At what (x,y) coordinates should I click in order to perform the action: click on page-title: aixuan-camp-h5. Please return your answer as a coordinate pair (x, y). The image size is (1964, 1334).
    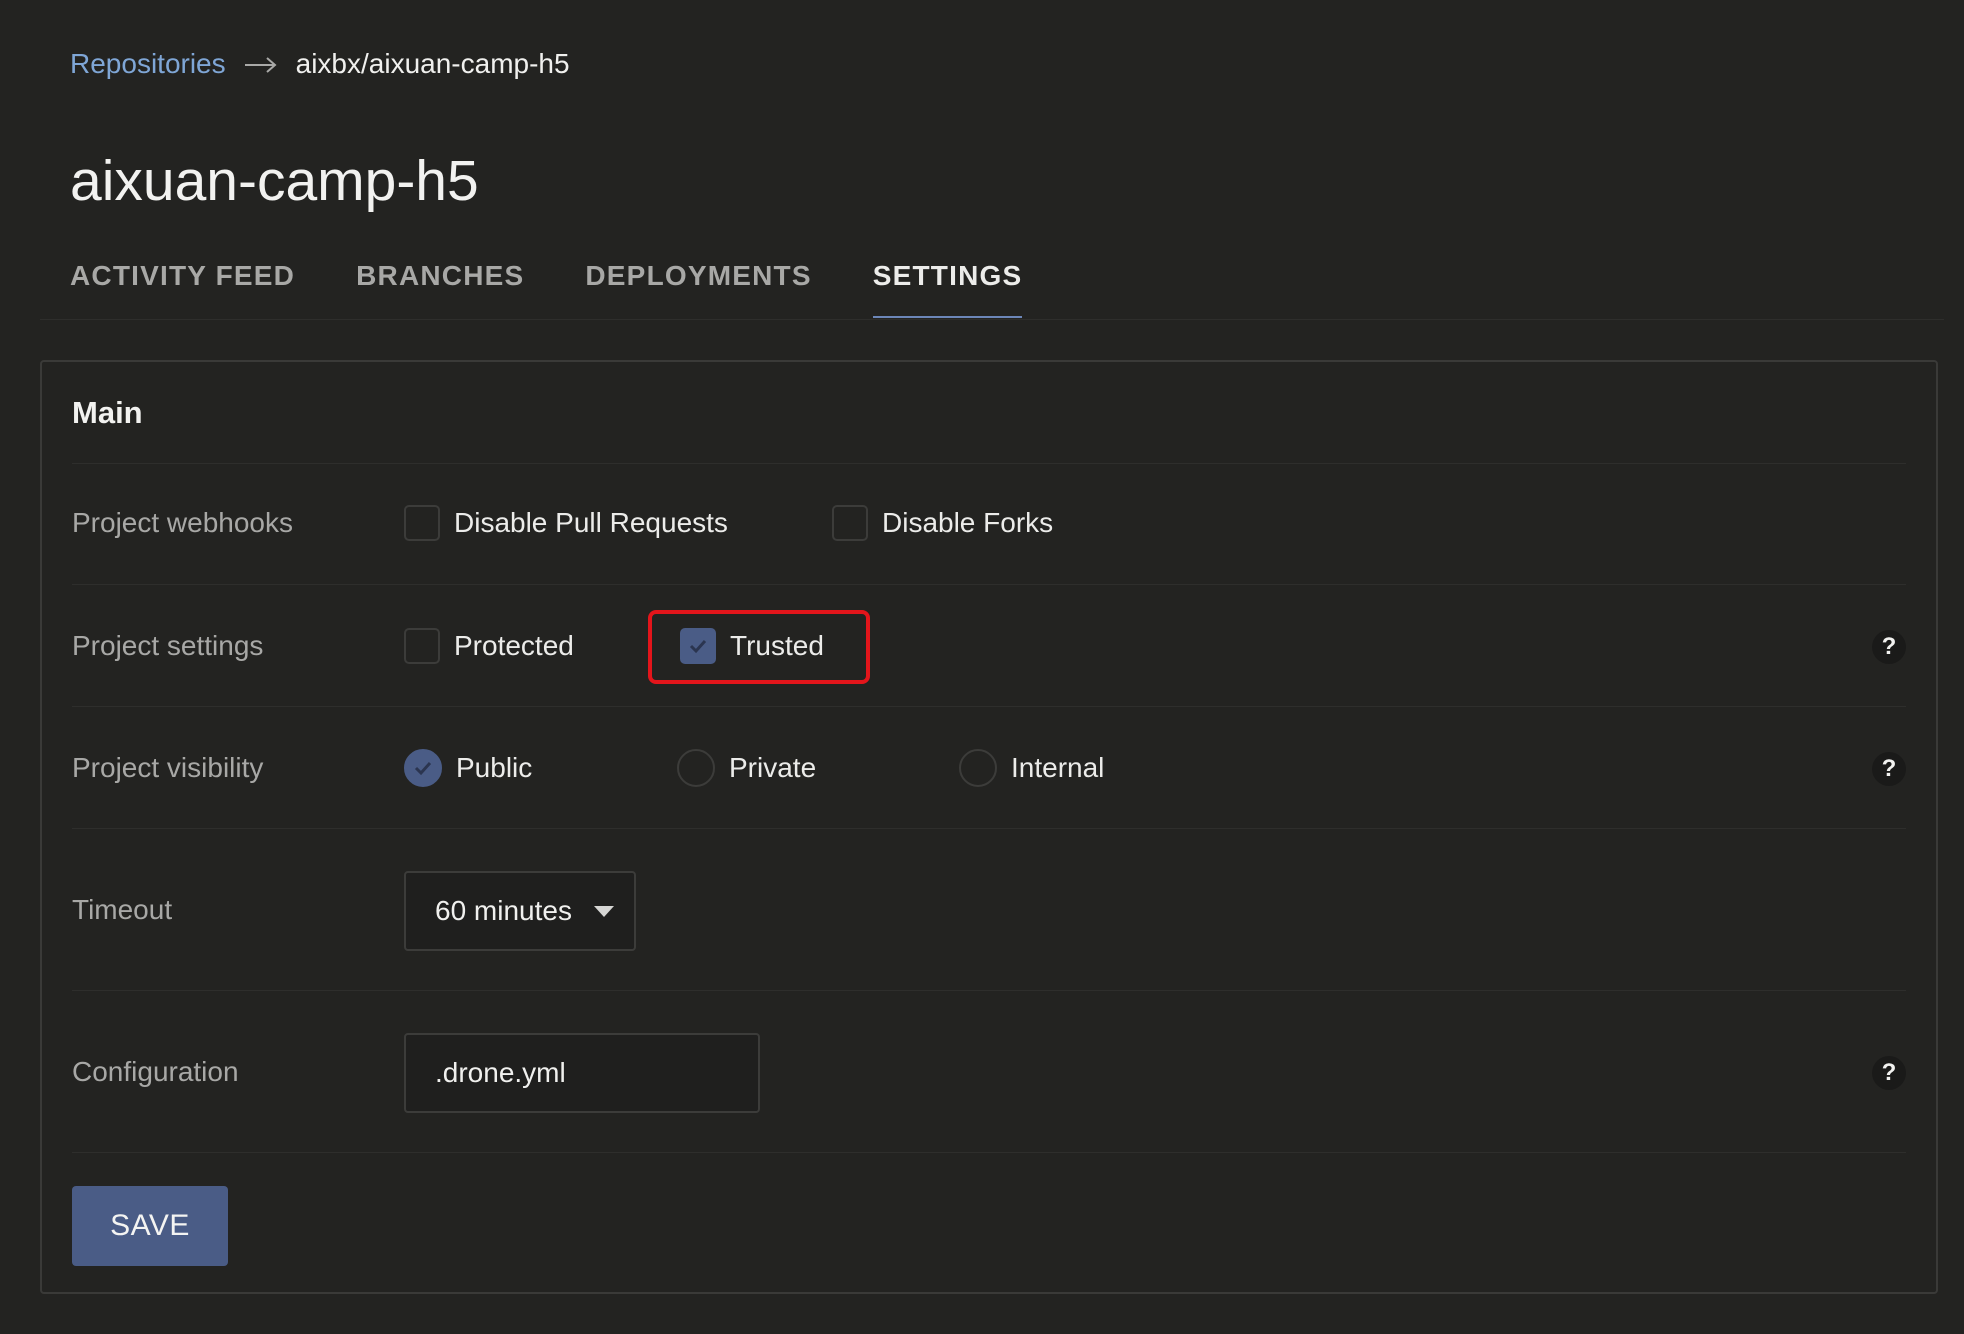
    Looking at the image, I should click on (274, 181).